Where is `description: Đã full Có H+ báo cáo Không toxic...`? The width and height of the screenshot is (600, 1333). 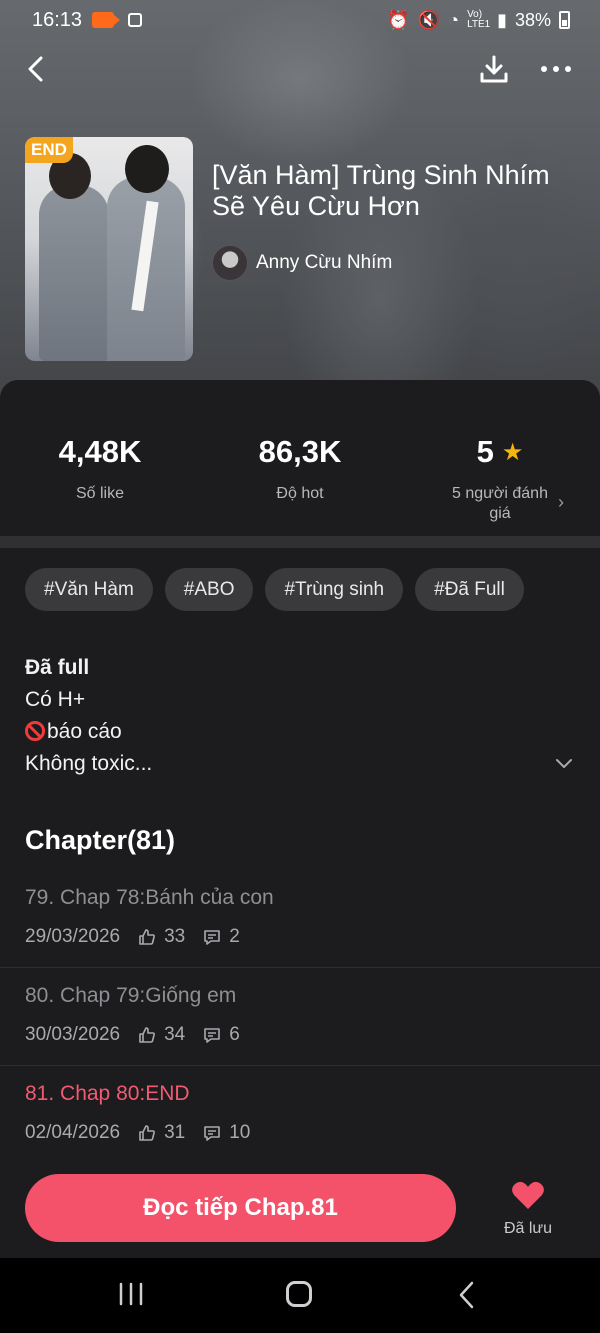
description: Đã full Có H+ báo cáo Không toxic... is located at coordinates (285, 716).